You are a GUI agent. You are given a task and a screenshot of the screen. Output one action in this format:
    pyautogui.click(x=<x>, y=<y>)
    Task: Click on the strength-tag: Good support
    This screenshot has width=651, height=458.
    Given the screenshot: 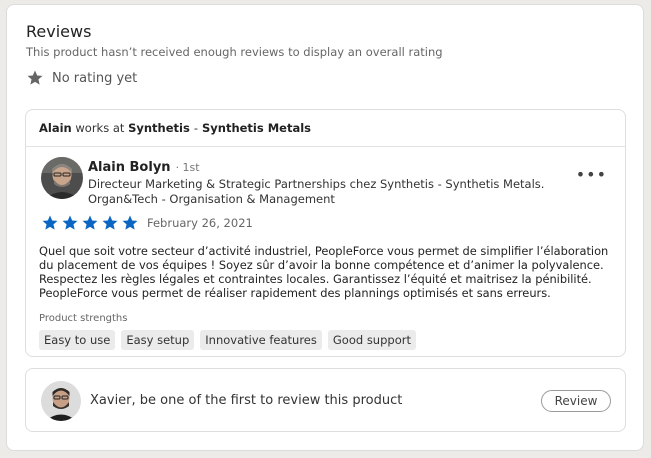 What is the action you would take?
    pyautogui.click(x=371, y=340)
    